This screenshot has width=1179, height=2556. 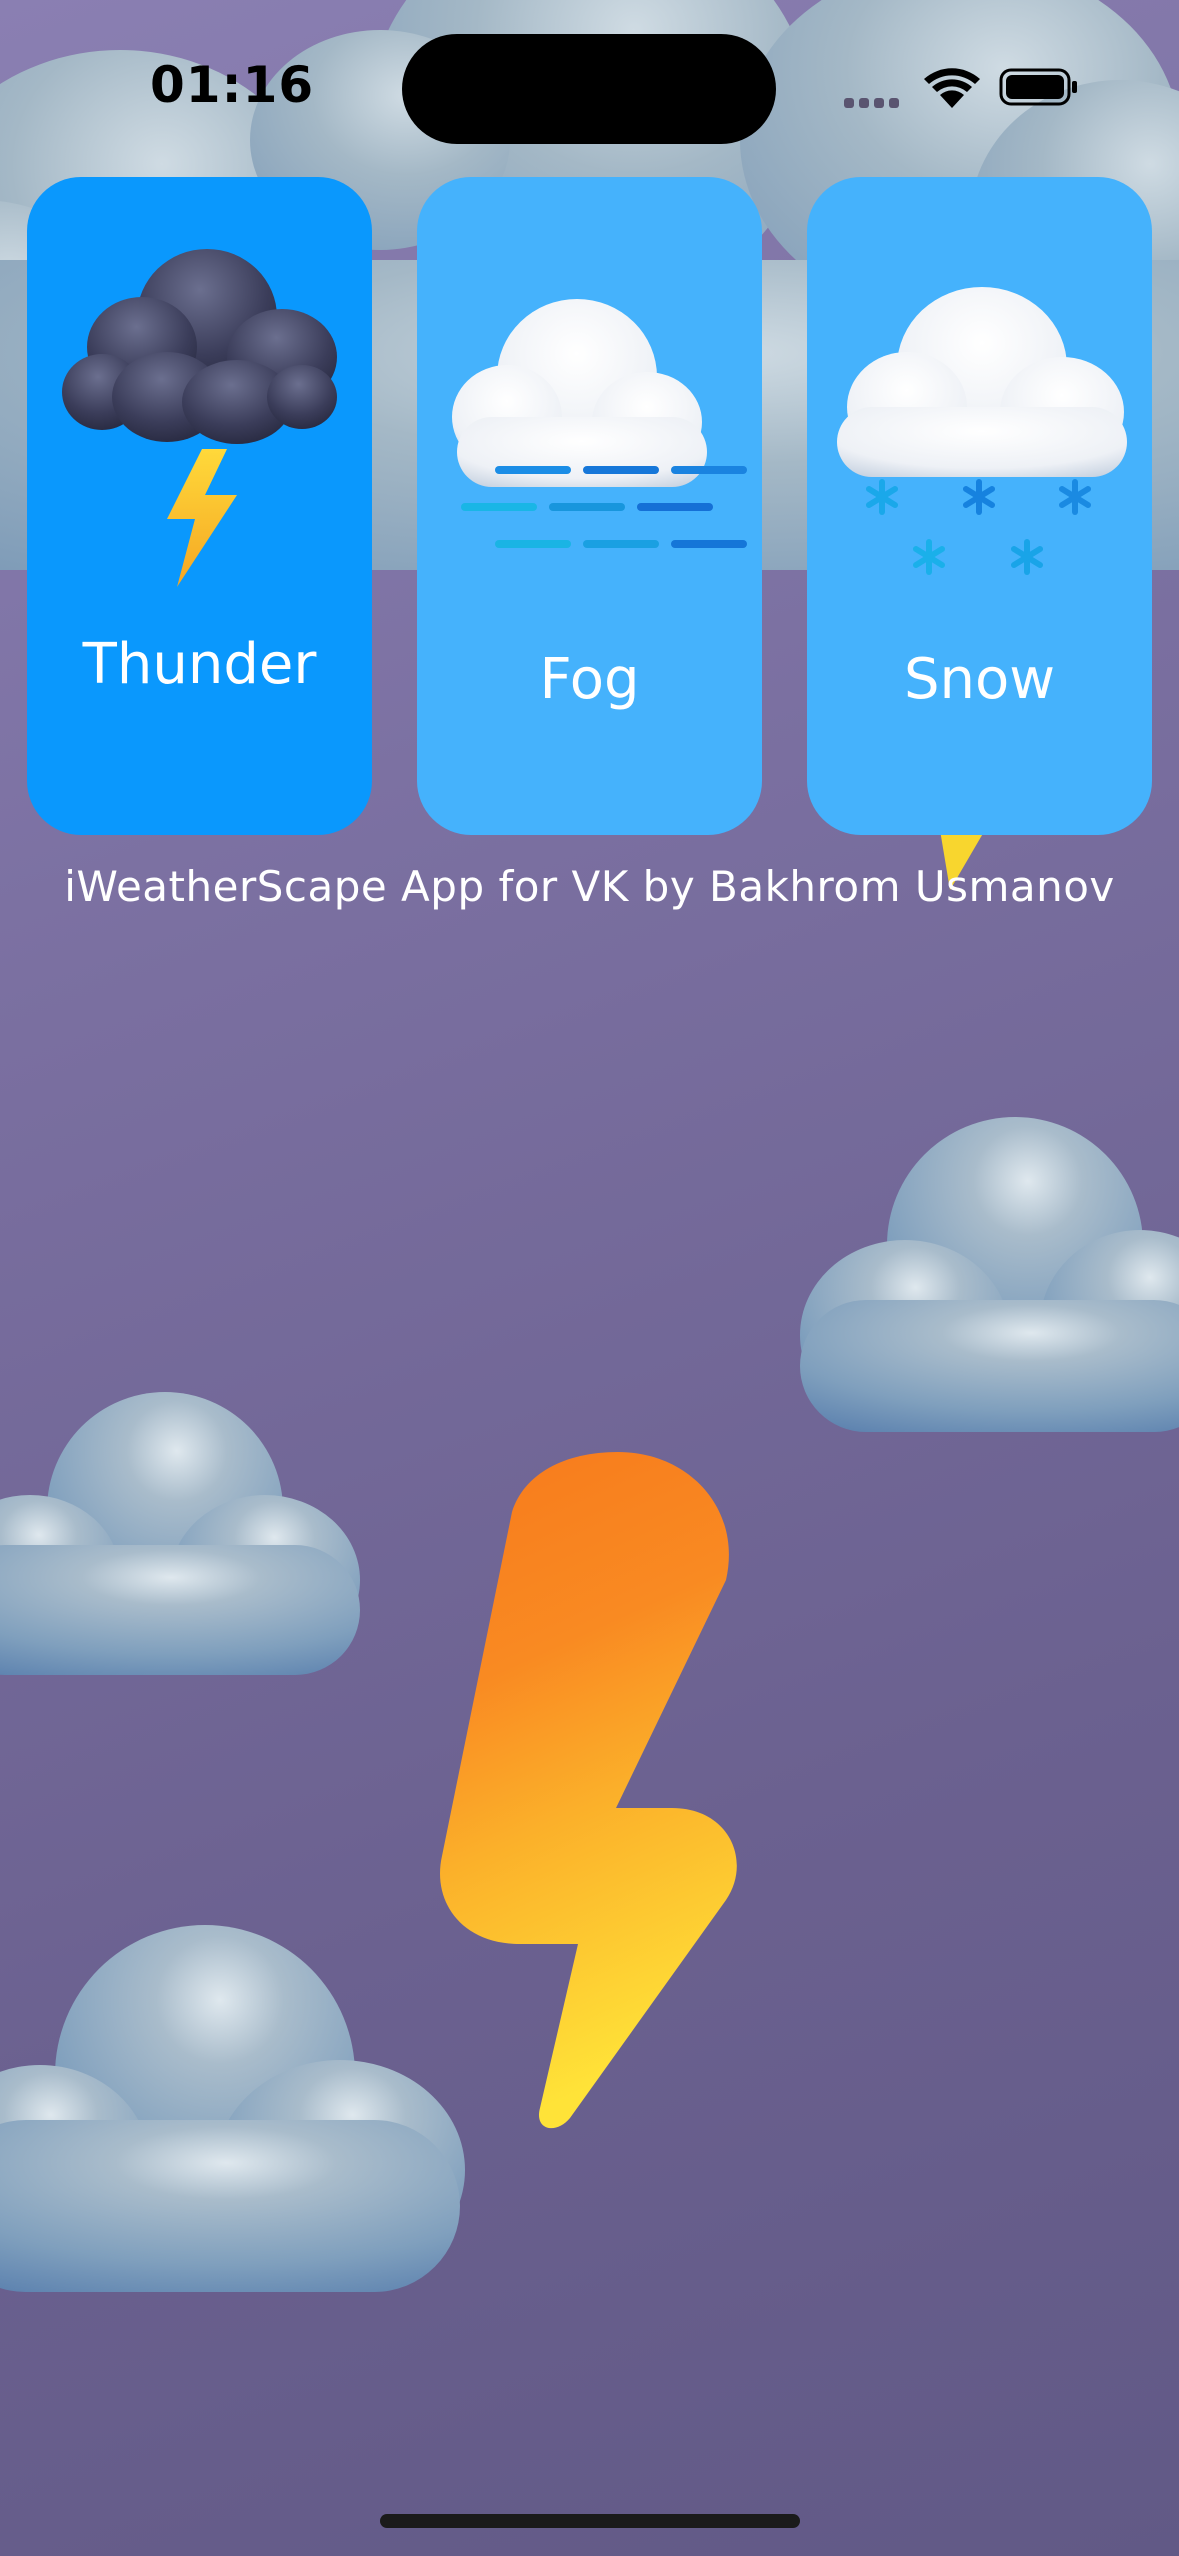 What do you see at coordinates (1038, 87) in the screenshot?
I see `battery-icon` at bounding box center [1038, 87].